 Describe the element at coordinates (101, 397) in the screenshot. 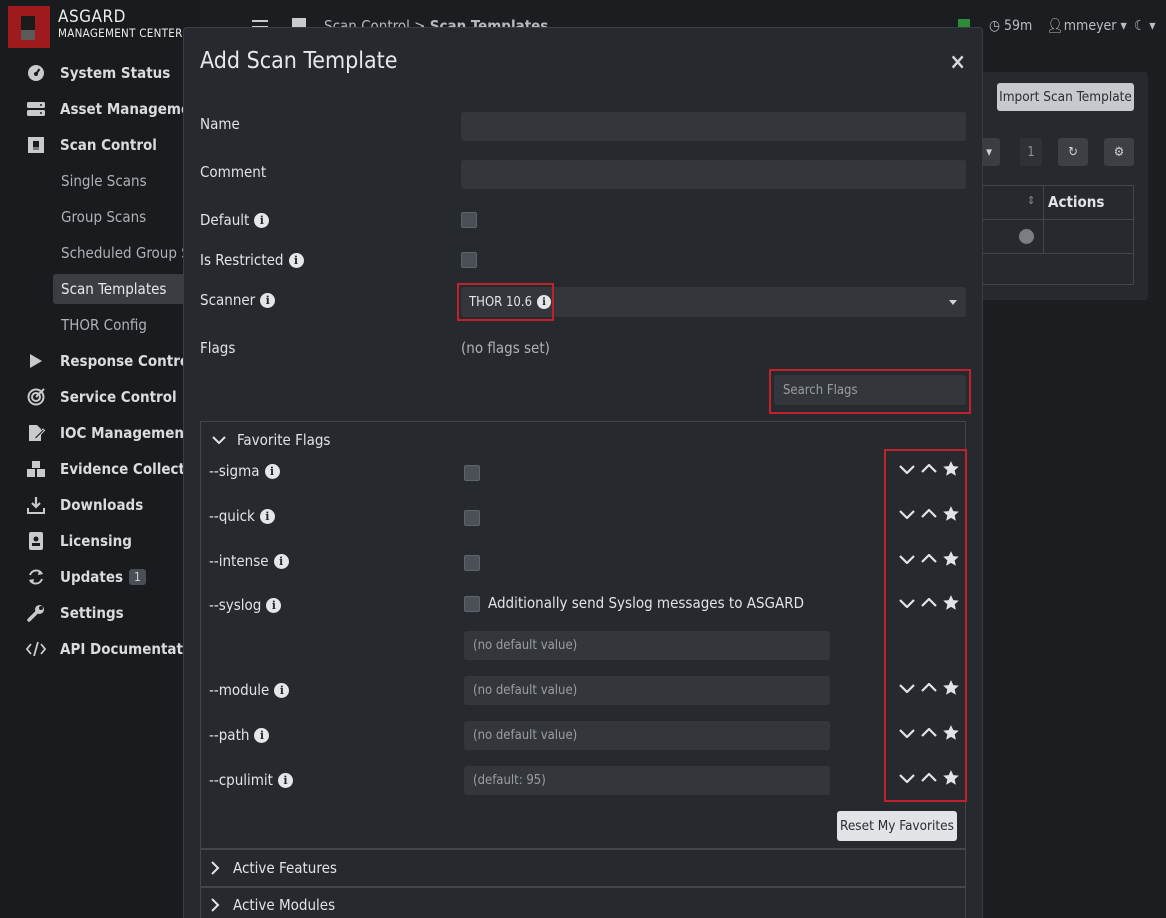

I see `sidebar-item-service-control: Service Control` at that location.